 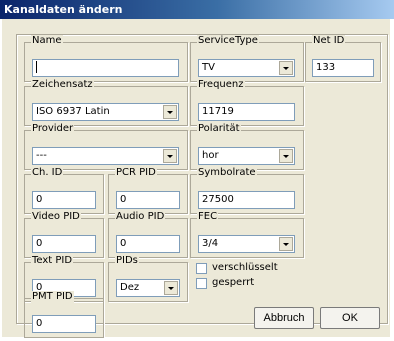 I want to click on symbolrate-label: Symbolrate, so click(x=227, y=173).